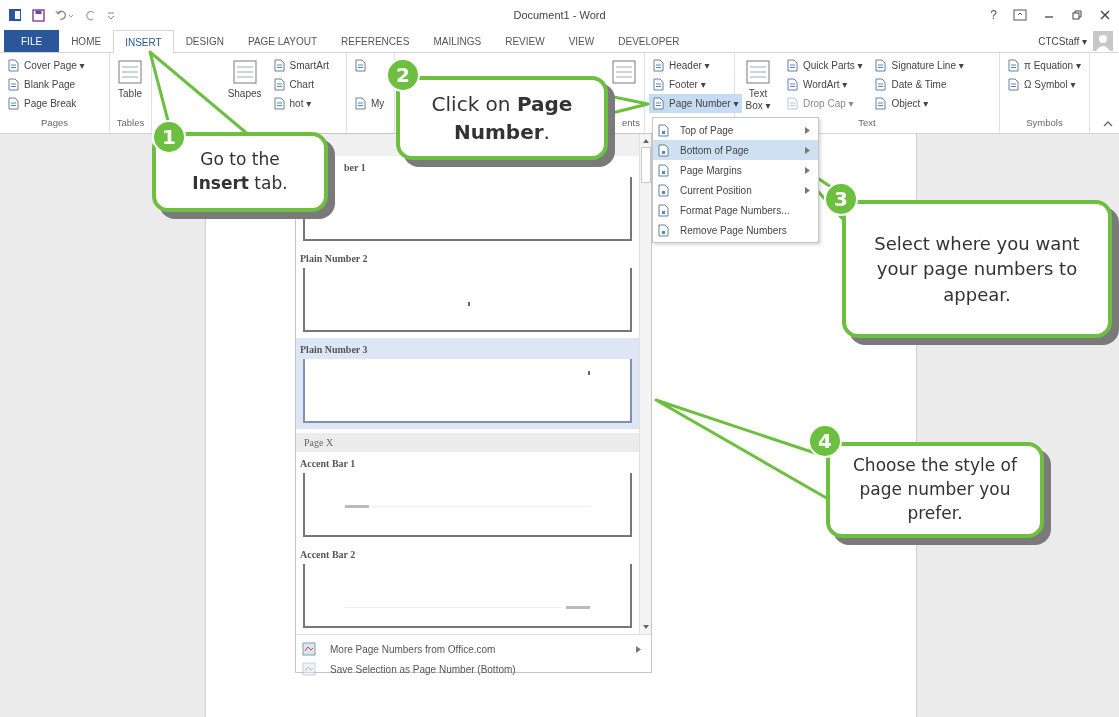  What do you see at coordinates (681, 65) in the screenshot?
I see `ribbon-button: Header ▾` at bounding box center [681, 65].